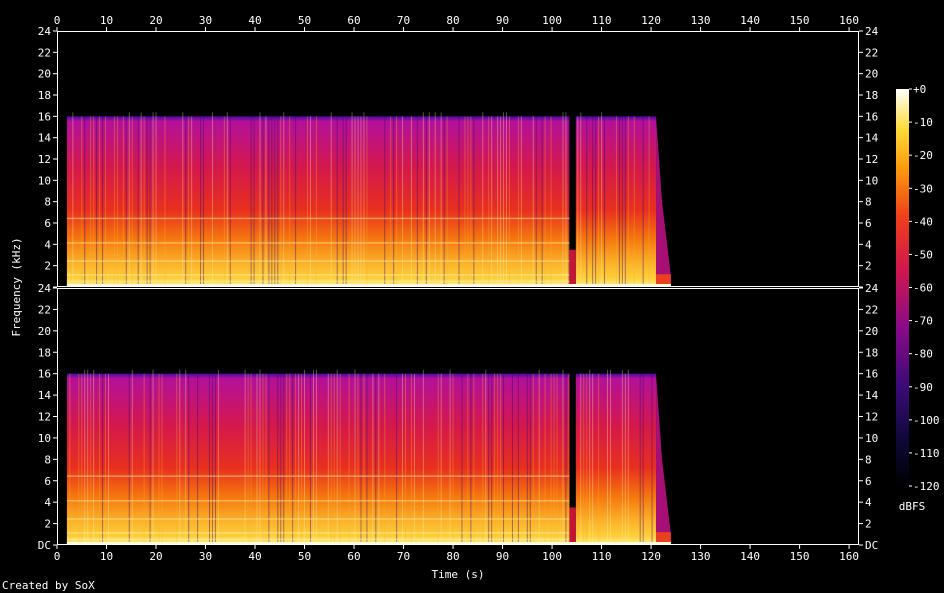 The height and width of the screenshot is (593, 944). What do you see at coordinates (45, 31) in the screenshot?
I see `y-tick-label-left: 24` at bounding box center [45, 31].